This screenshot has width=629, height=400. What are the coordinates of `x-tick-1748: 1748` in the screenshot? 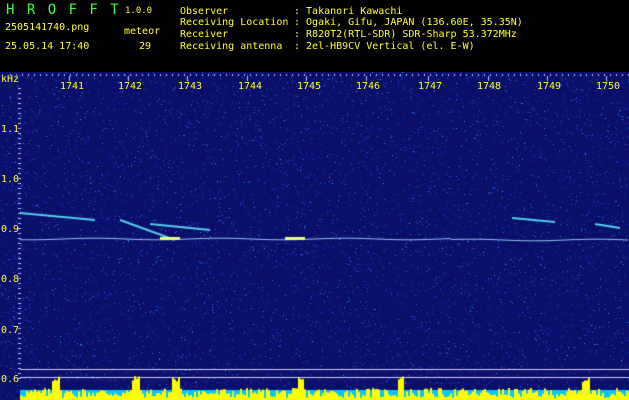 It's located at (489, 86).